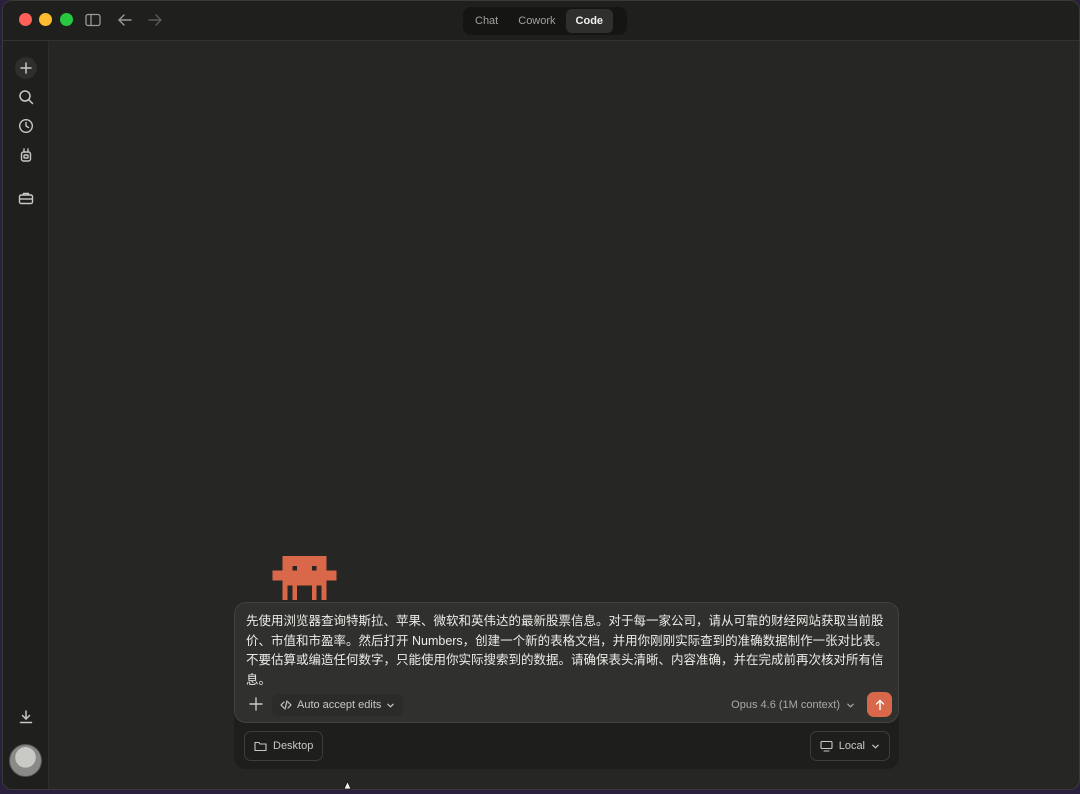 This screenshot has height=794, width=1080. I want to click on robot-icon, so click(26, 155).